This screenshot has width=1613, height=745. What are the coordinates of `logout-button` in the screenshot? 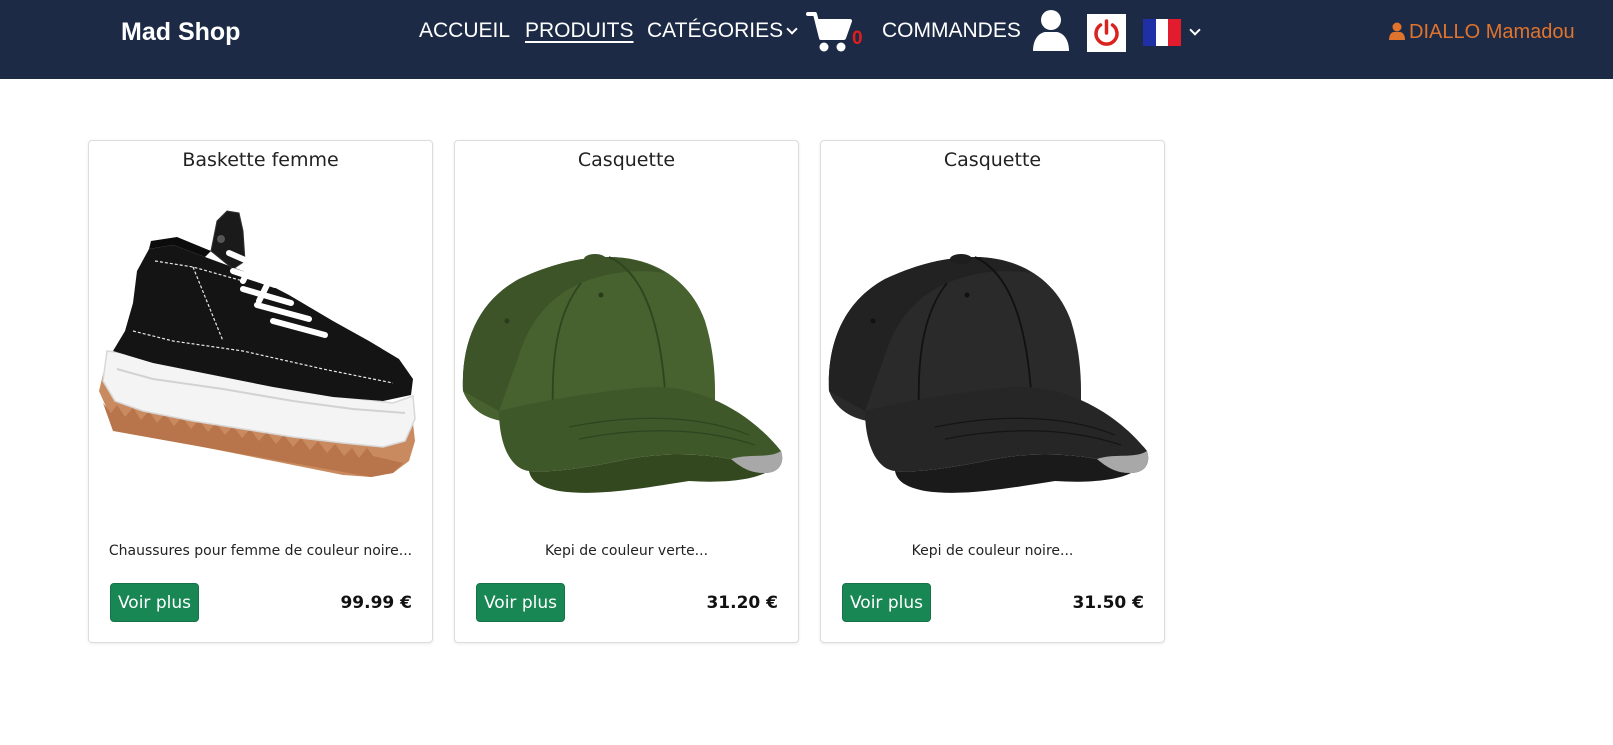 It's located at (1106, 33).